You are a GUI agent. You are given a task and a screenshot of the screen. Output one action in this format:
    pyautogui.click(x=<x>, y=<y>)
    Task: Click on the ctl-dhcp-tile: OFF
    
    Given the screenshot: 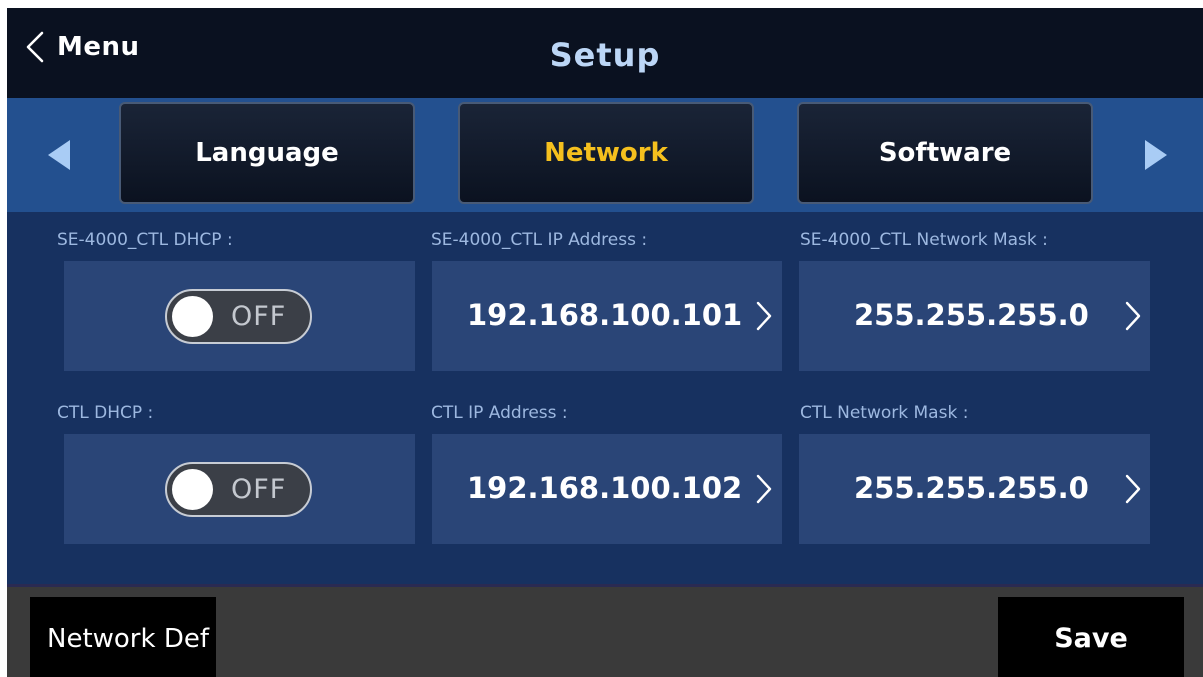 What is the action you would take?
    pyautogui.click(x=239, y=489)
    